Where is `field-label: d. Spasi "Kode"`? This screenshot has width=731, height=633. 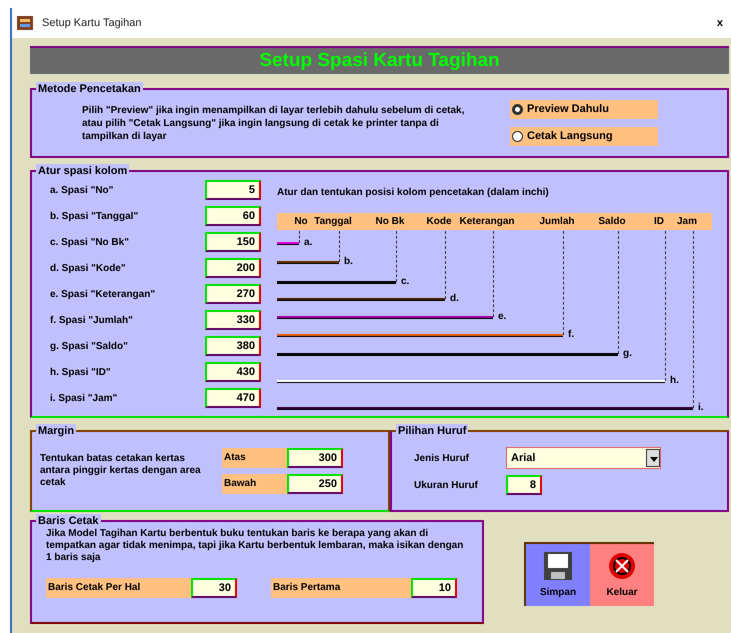 field-label: d. Spasi "Kode" is located at coordinates (88, 269).